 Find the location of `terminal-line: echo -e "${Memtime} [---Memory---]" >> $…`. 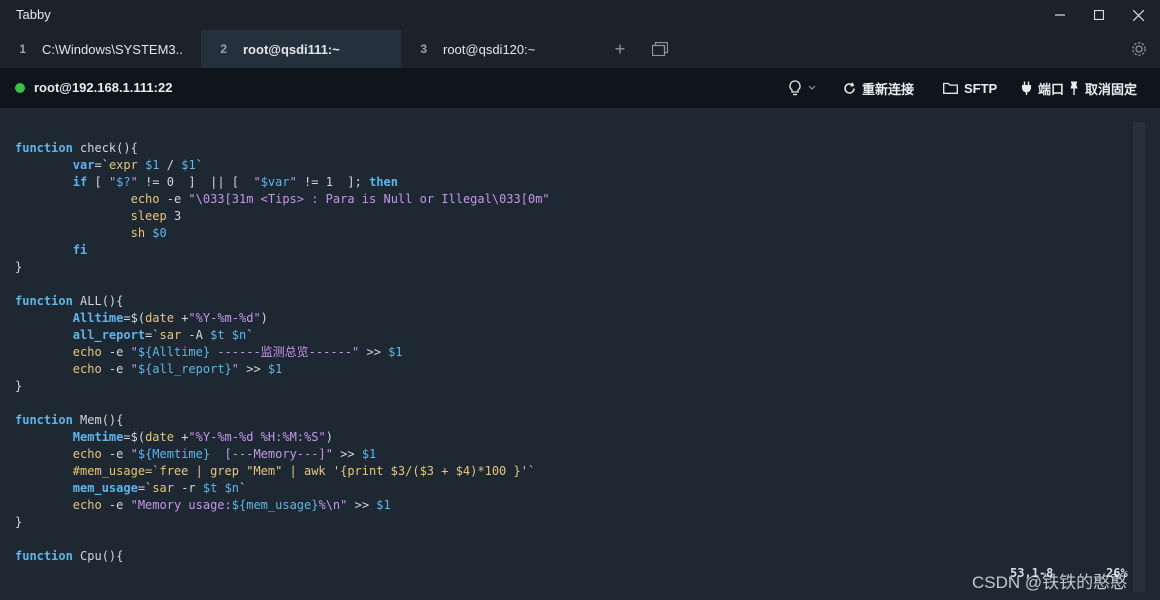

terminal-line: echo -e "${Memtime} [---Memory---]" >> $… is located at coordinates (224, 454).